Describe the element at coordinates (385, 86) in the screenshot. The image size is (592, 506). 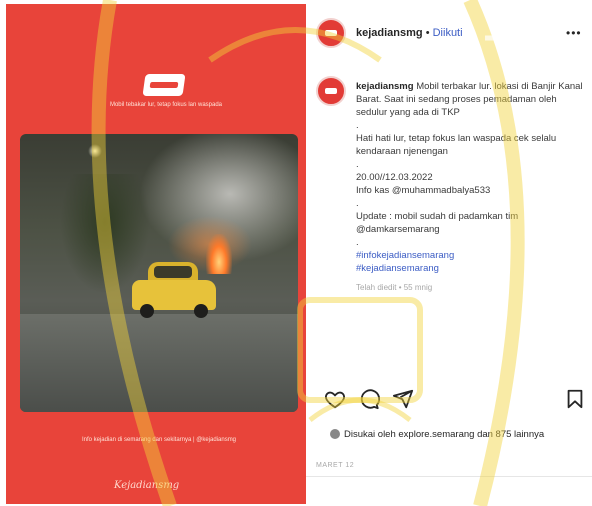
I see `caption-username: kejadiansmg` at that location.